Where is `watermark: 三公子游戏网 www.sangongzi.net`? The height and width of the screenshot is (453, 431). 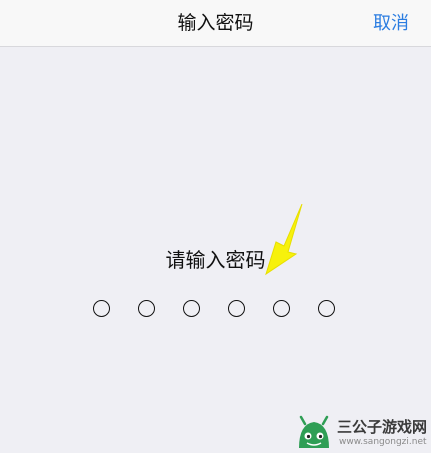
watermark: 三公子游戏网 www.sangongzi.net is located at coordinates (363, 431).